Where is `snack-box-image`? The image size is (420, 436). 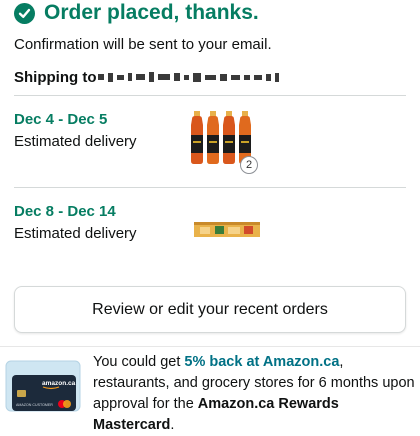 snack-box-image is located at coordinates (227, 230).